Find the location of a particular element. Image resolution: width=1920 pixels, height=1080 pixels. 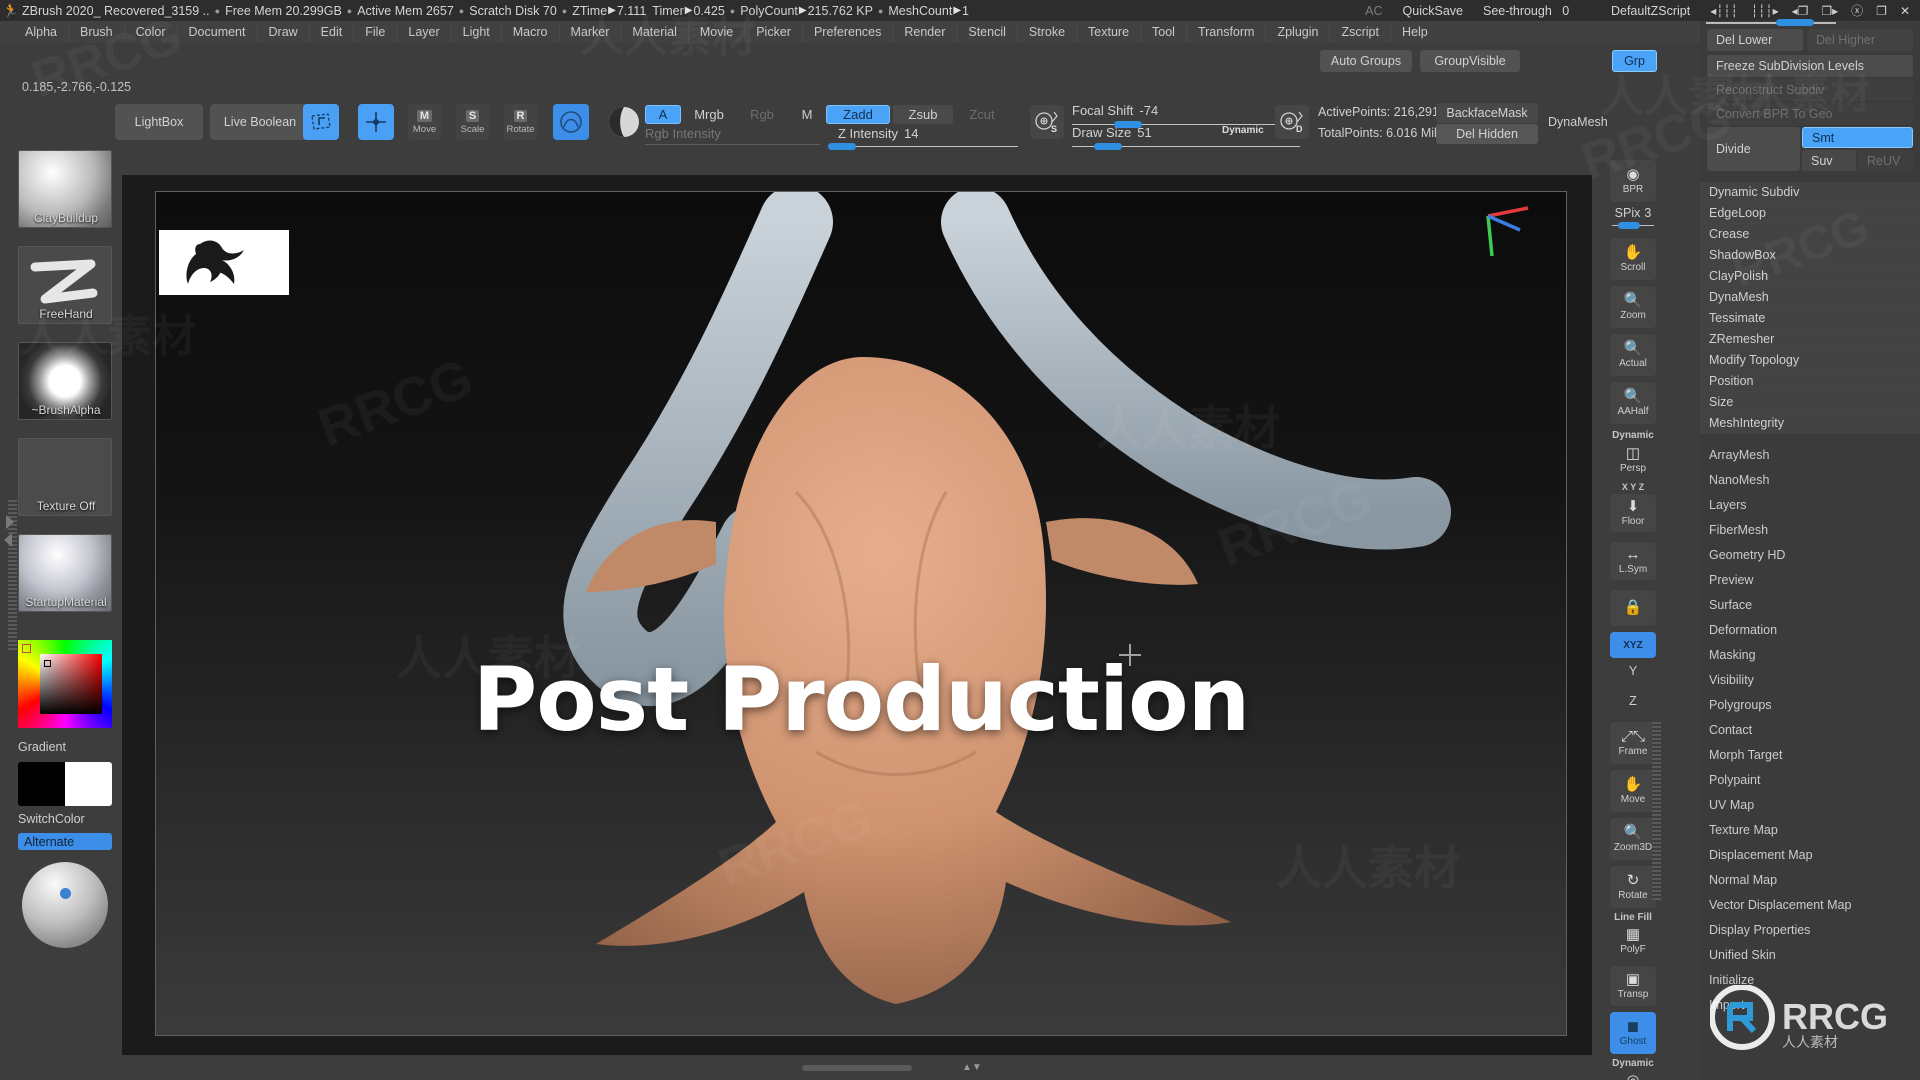

z-intensity-slider: Z Intensity 14 is located at coordinates (923, 138).